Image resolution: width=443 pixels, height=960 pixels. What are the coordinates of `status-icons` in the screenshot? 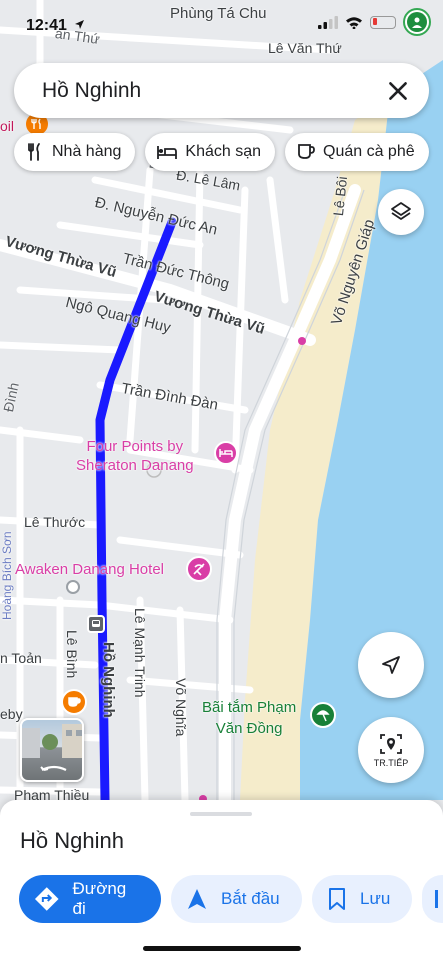 It's located at (374, 22).